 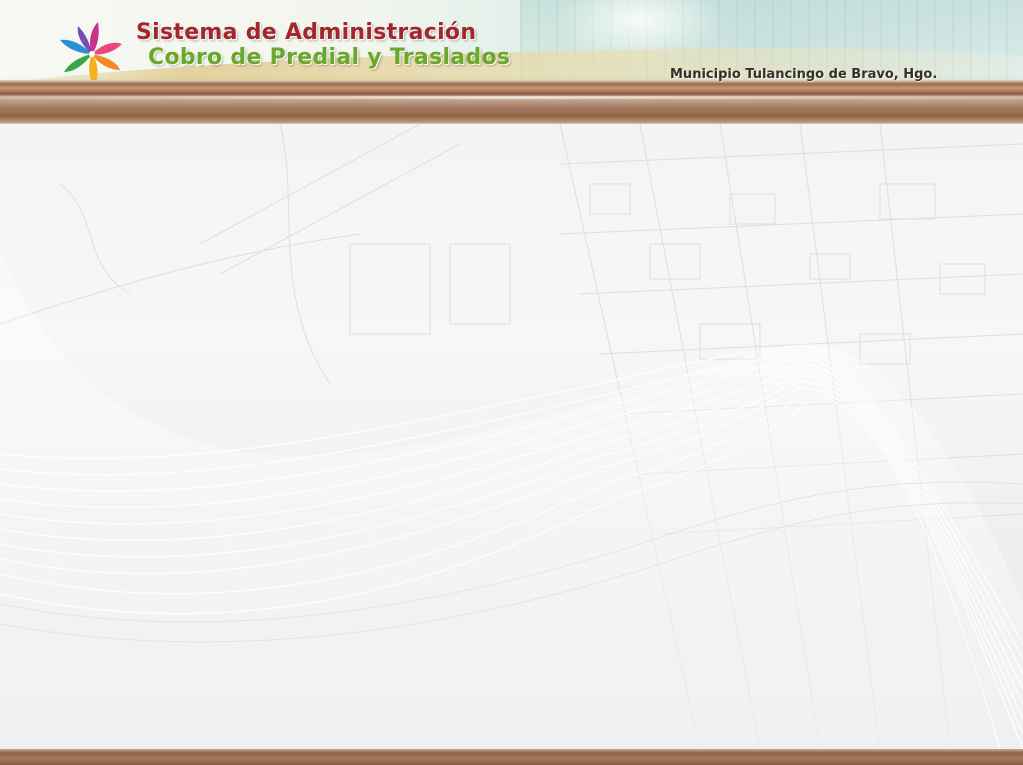 I want to click on bottom-wood-bar, so click(x=511, y=757).